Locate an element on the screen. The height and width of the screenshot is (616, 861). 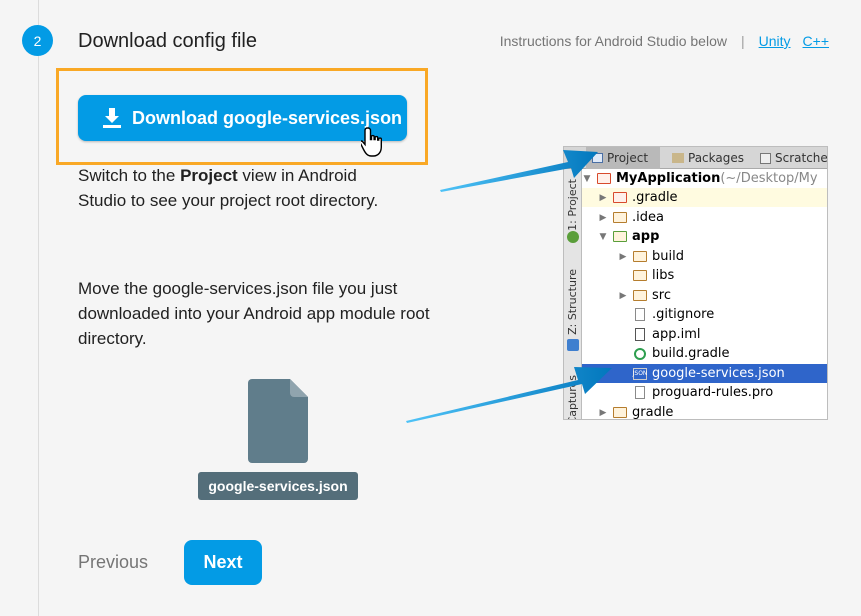
unity-link: Unity is located at coordinates (775, 41).